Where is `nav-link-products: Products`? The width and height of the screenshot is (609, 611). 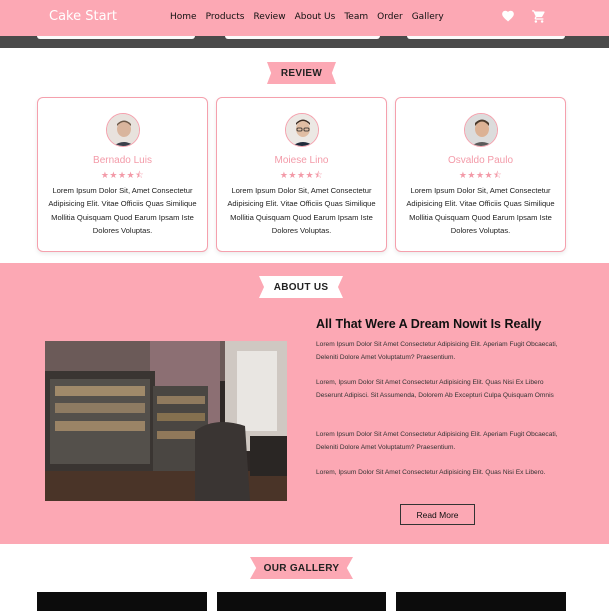
nav-link-products: Products is located at coordinates (225, 17).